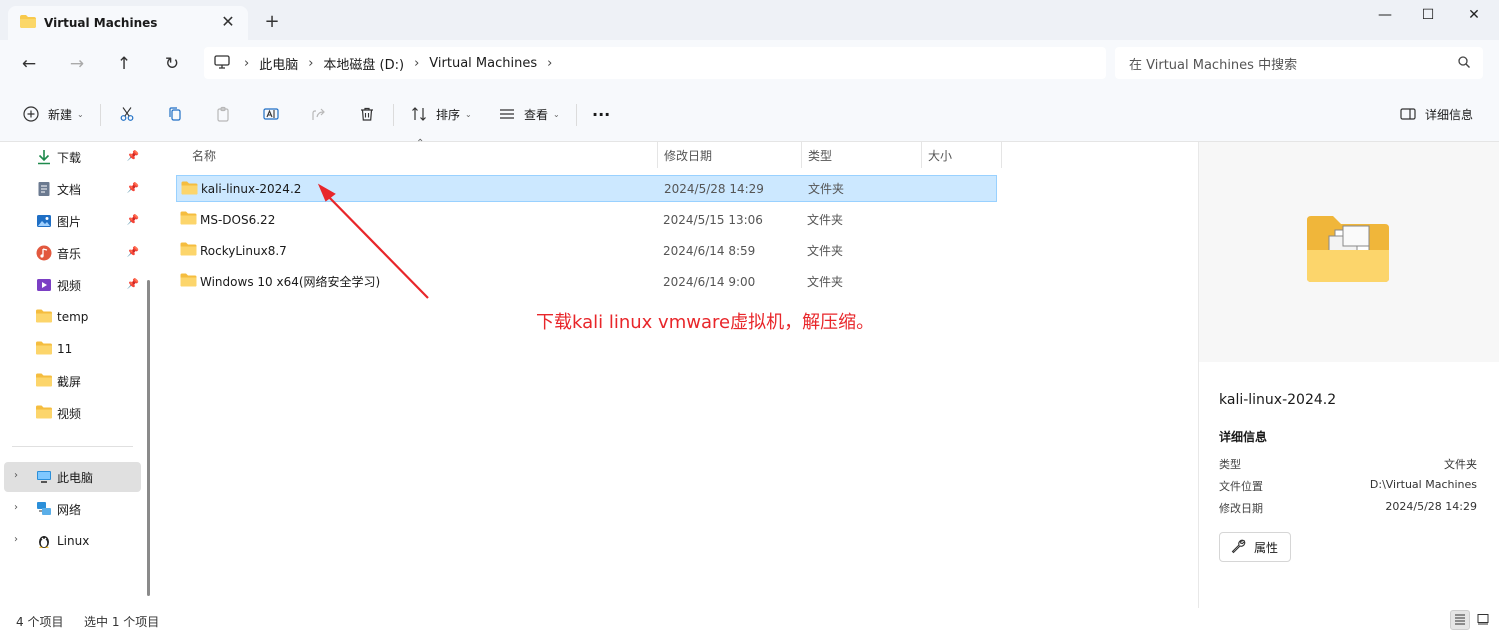  What do you see at coordinates (363, 63) in the screenshot?
I see `breadcrumb-drive-d: 本地磁盘 (D:)` at bounding box center [363, 63].